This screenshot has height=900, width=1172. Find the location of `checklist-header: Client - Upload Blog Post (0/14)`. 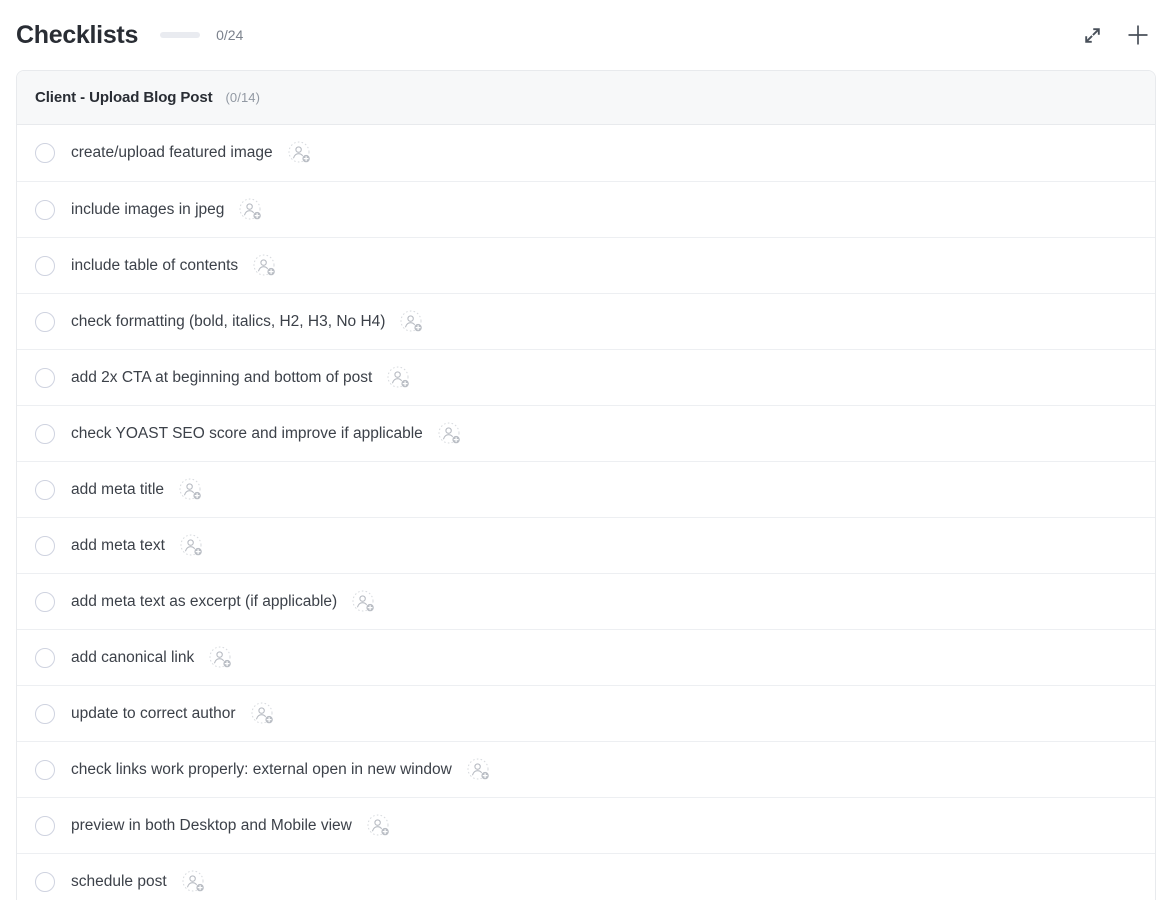

checklist-header: Client - Upload Blog Post (0/14) is located at coordinates (586, 98).